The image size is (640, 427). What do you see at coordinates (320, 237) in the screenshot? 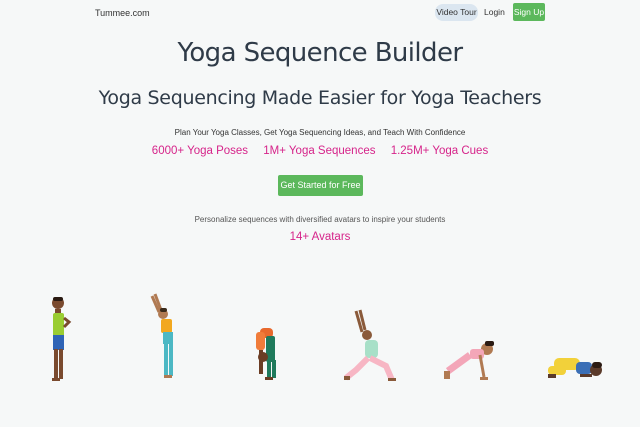
I see `avatars-count: 14+ Avatars` at bounding box center [320, 237].